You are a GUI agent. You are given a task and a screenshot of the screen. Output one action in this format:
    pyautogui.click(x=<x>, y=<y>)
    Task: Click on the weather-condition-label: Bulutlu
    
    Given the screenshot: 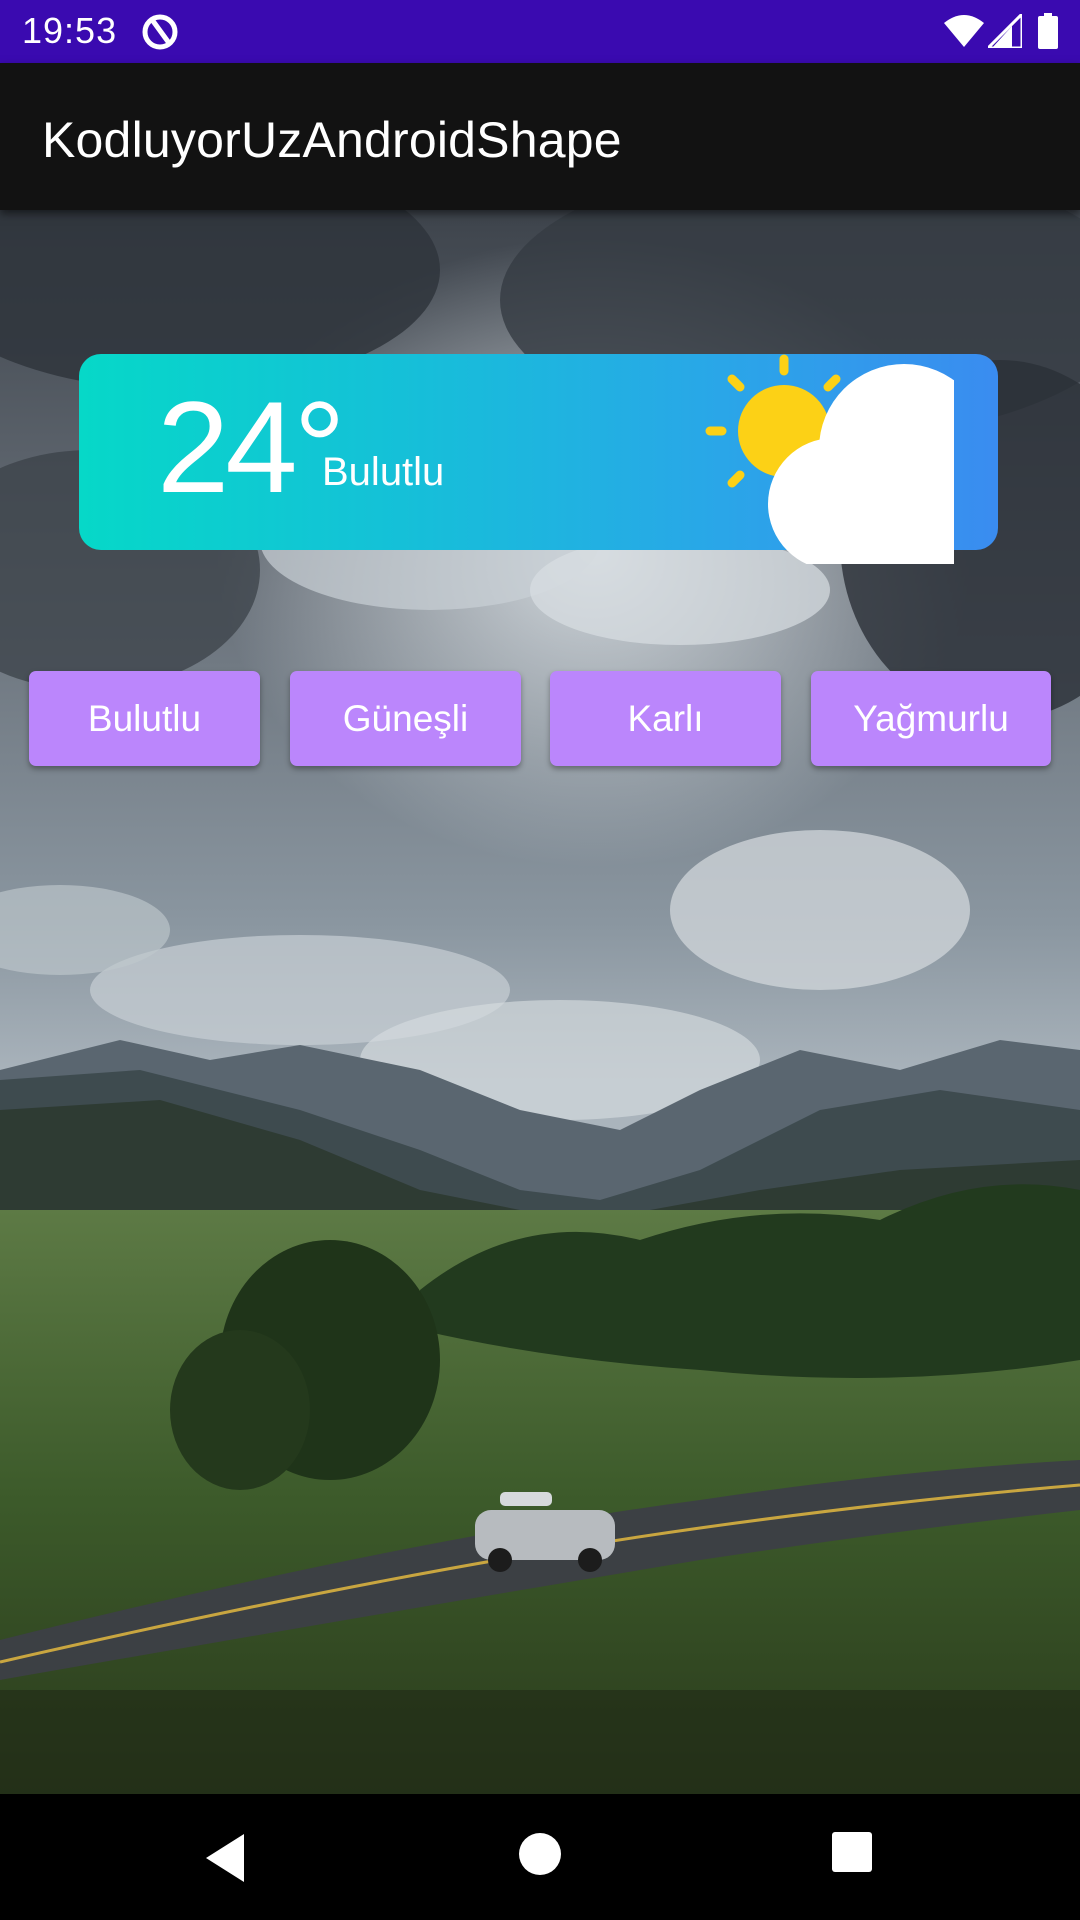 What is the action you would take?
    pyautogui.click(x=383, y=472)
    